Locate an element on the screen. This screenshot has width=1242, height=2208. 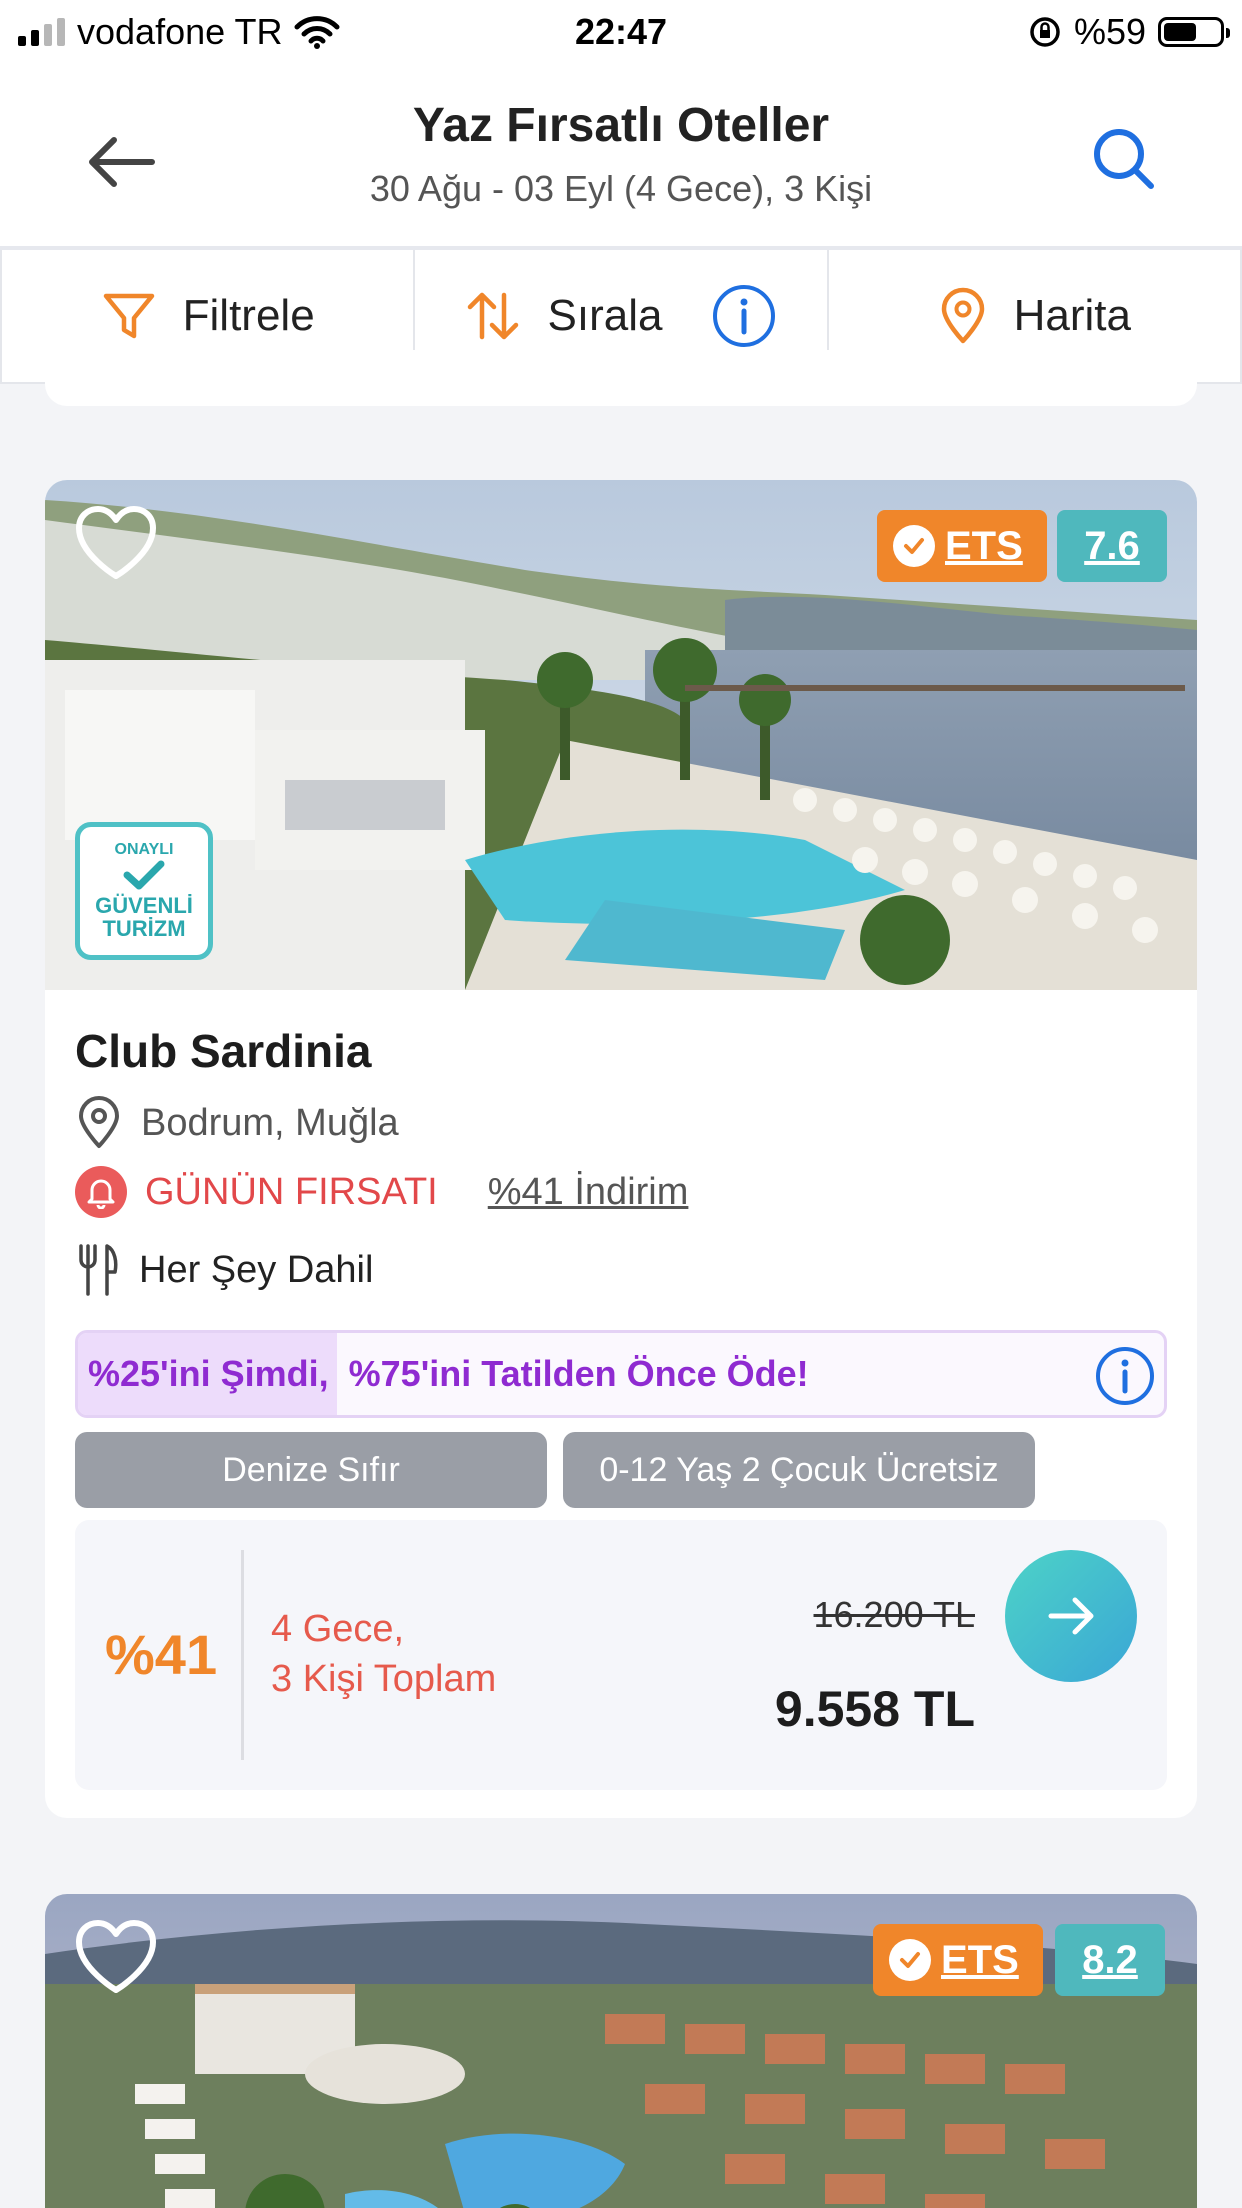
status-bar: vodafone TR 22:47 %59 is located at coordinates (621, 32).